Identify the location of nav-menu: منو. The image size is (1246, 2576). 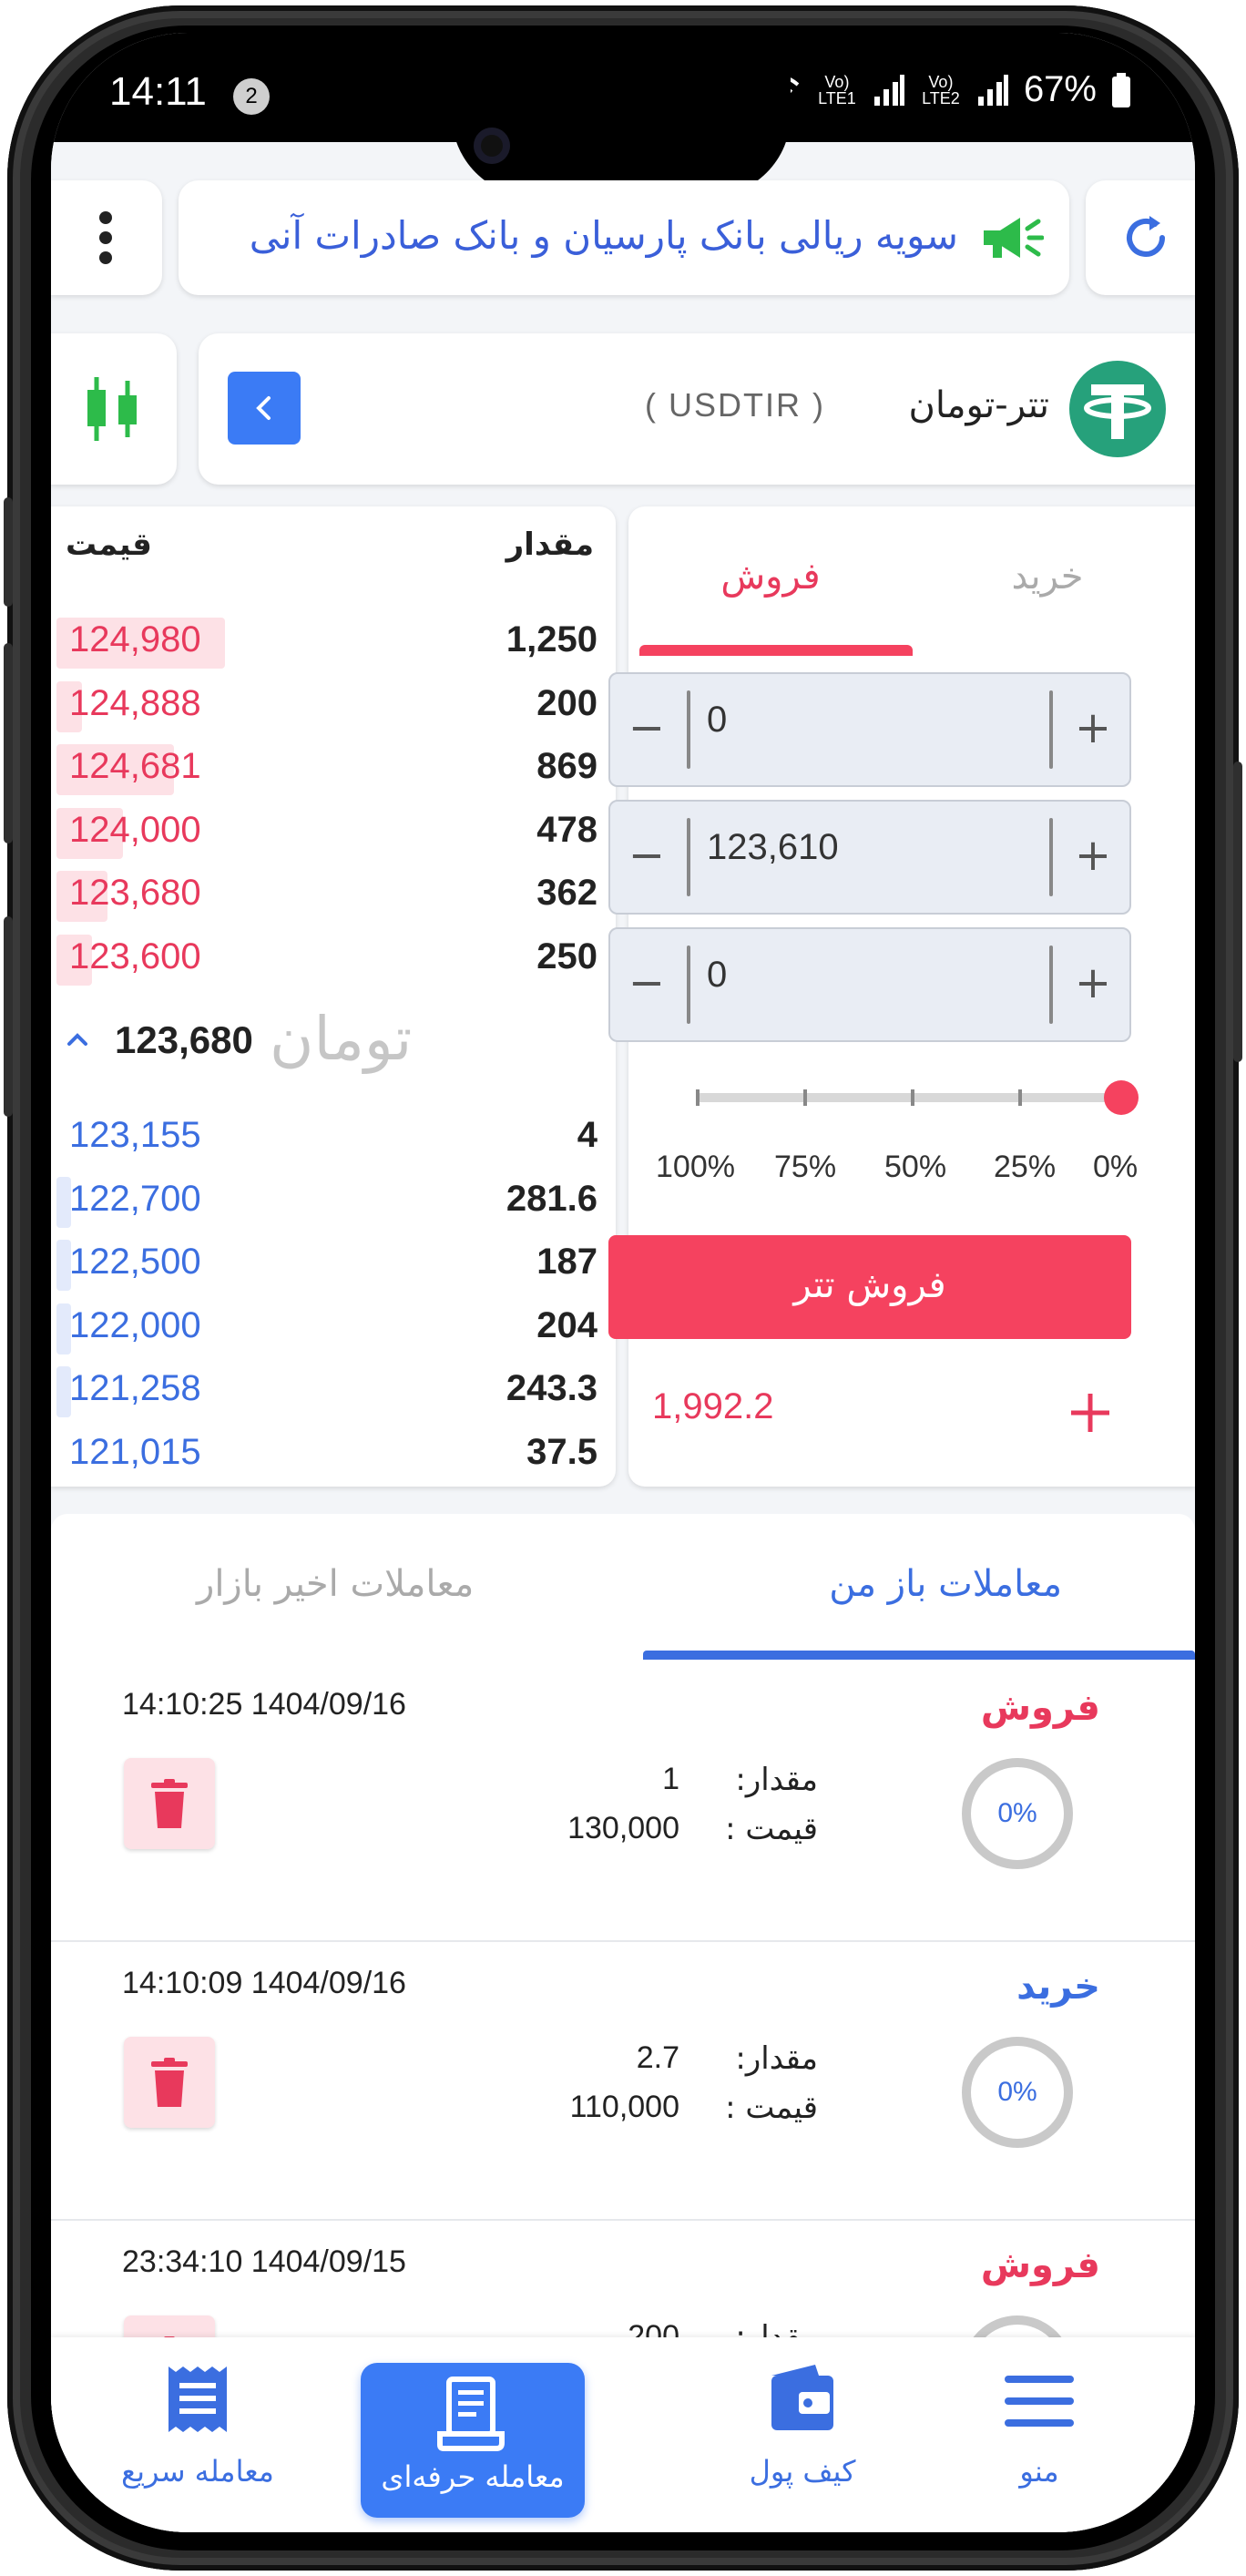
(1039, 2423).